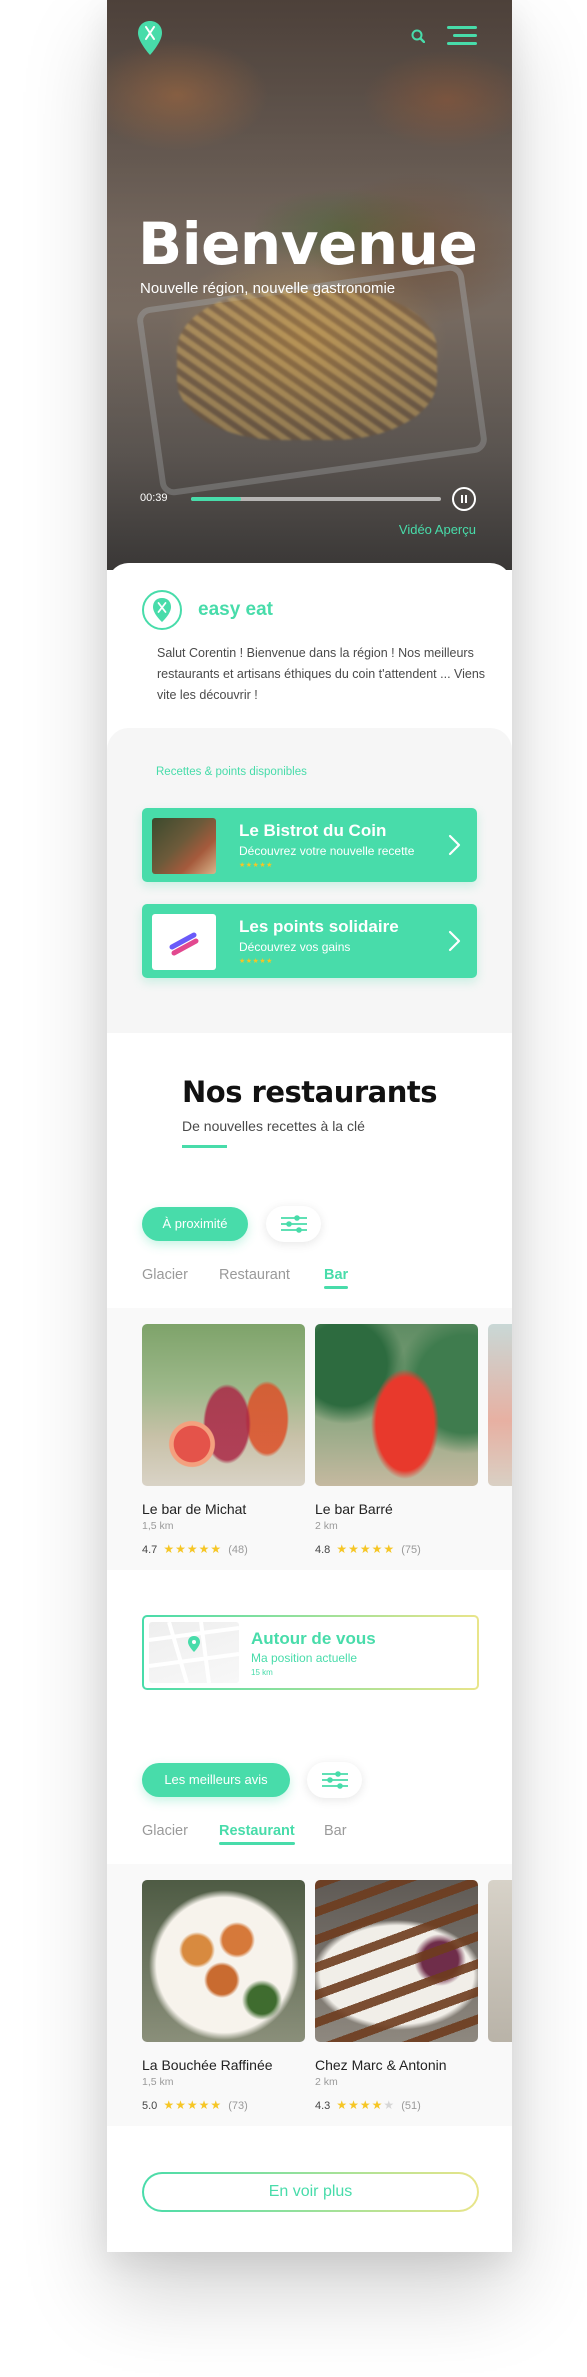  Describe the element at coordinates (354, 1509) in the screenshot. I see `restaurant-name: Le bar Barré` at that location.